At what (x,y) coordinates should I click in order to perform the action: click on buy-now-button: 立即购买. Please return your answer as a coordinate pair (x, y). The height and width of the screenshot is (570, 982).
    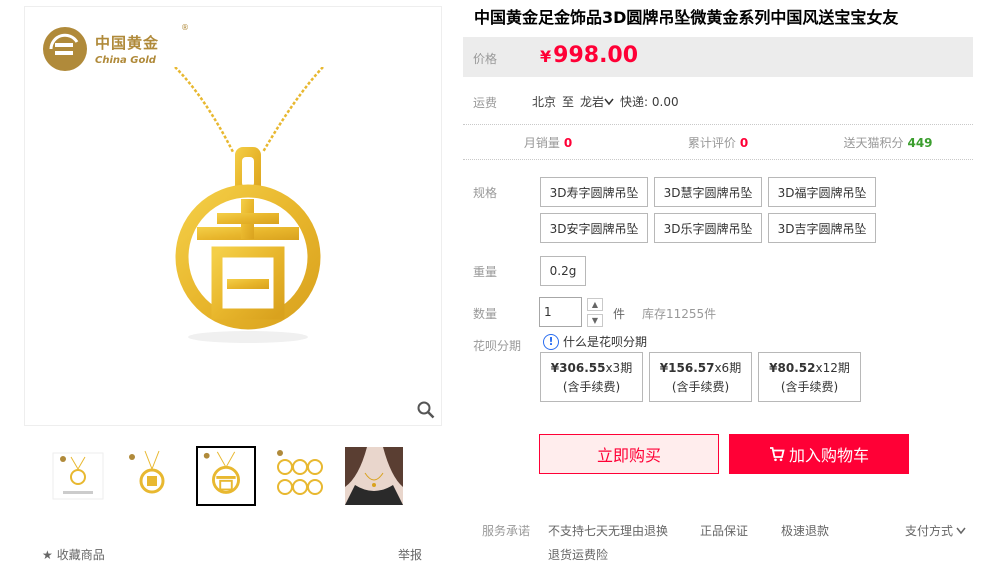
    Looking at the image, I should click on (629, 454).